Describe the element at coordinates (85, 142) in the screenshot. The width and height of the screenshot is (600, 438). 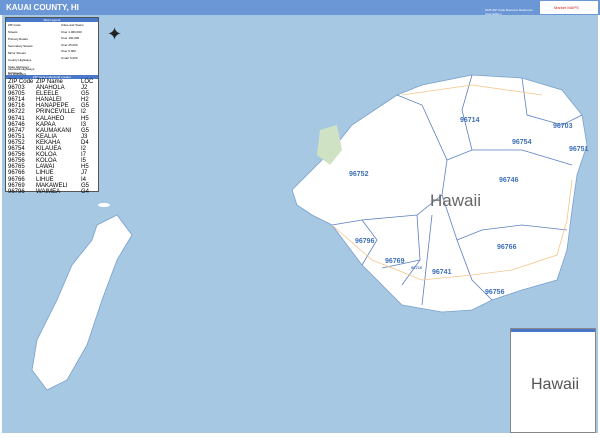
I see `table-cell: D4` at that location.